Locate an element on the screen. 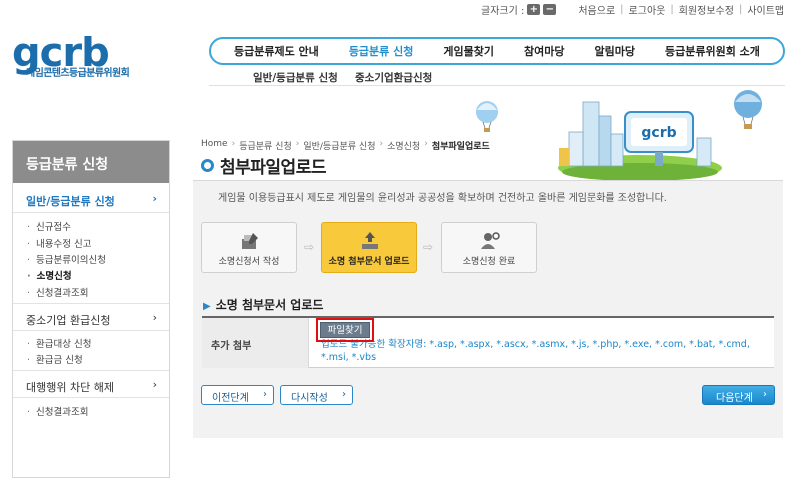  subnav-item-general: 일반/등급분류 신청 is located at coordinates (295, 77).